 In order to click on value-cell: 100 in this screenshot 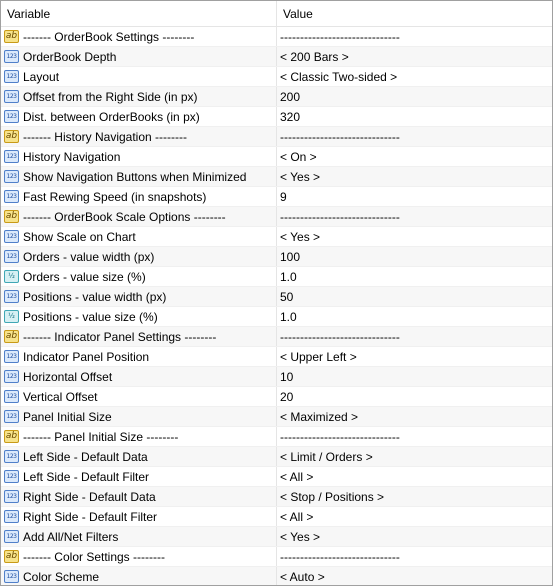, I will do `click(414, 256)`.